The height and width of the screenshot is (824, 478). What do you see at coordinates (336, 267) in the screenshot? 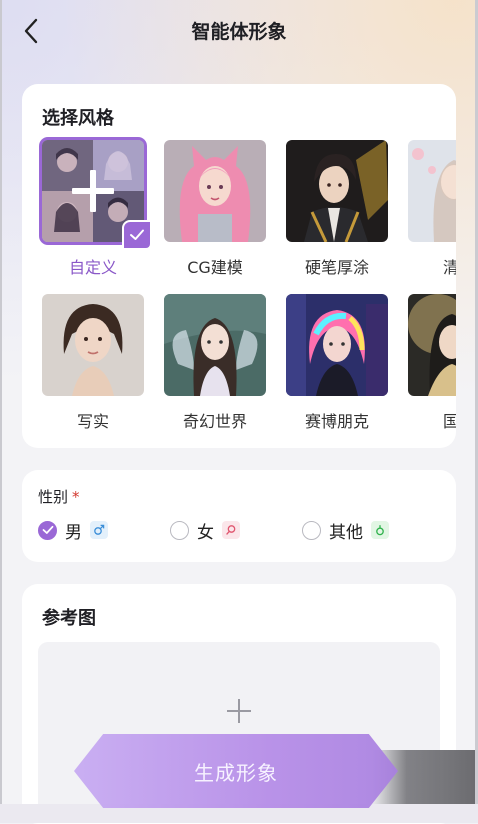
I see `style-label: 硬笔厚涂` at bounding box center [336, 267].